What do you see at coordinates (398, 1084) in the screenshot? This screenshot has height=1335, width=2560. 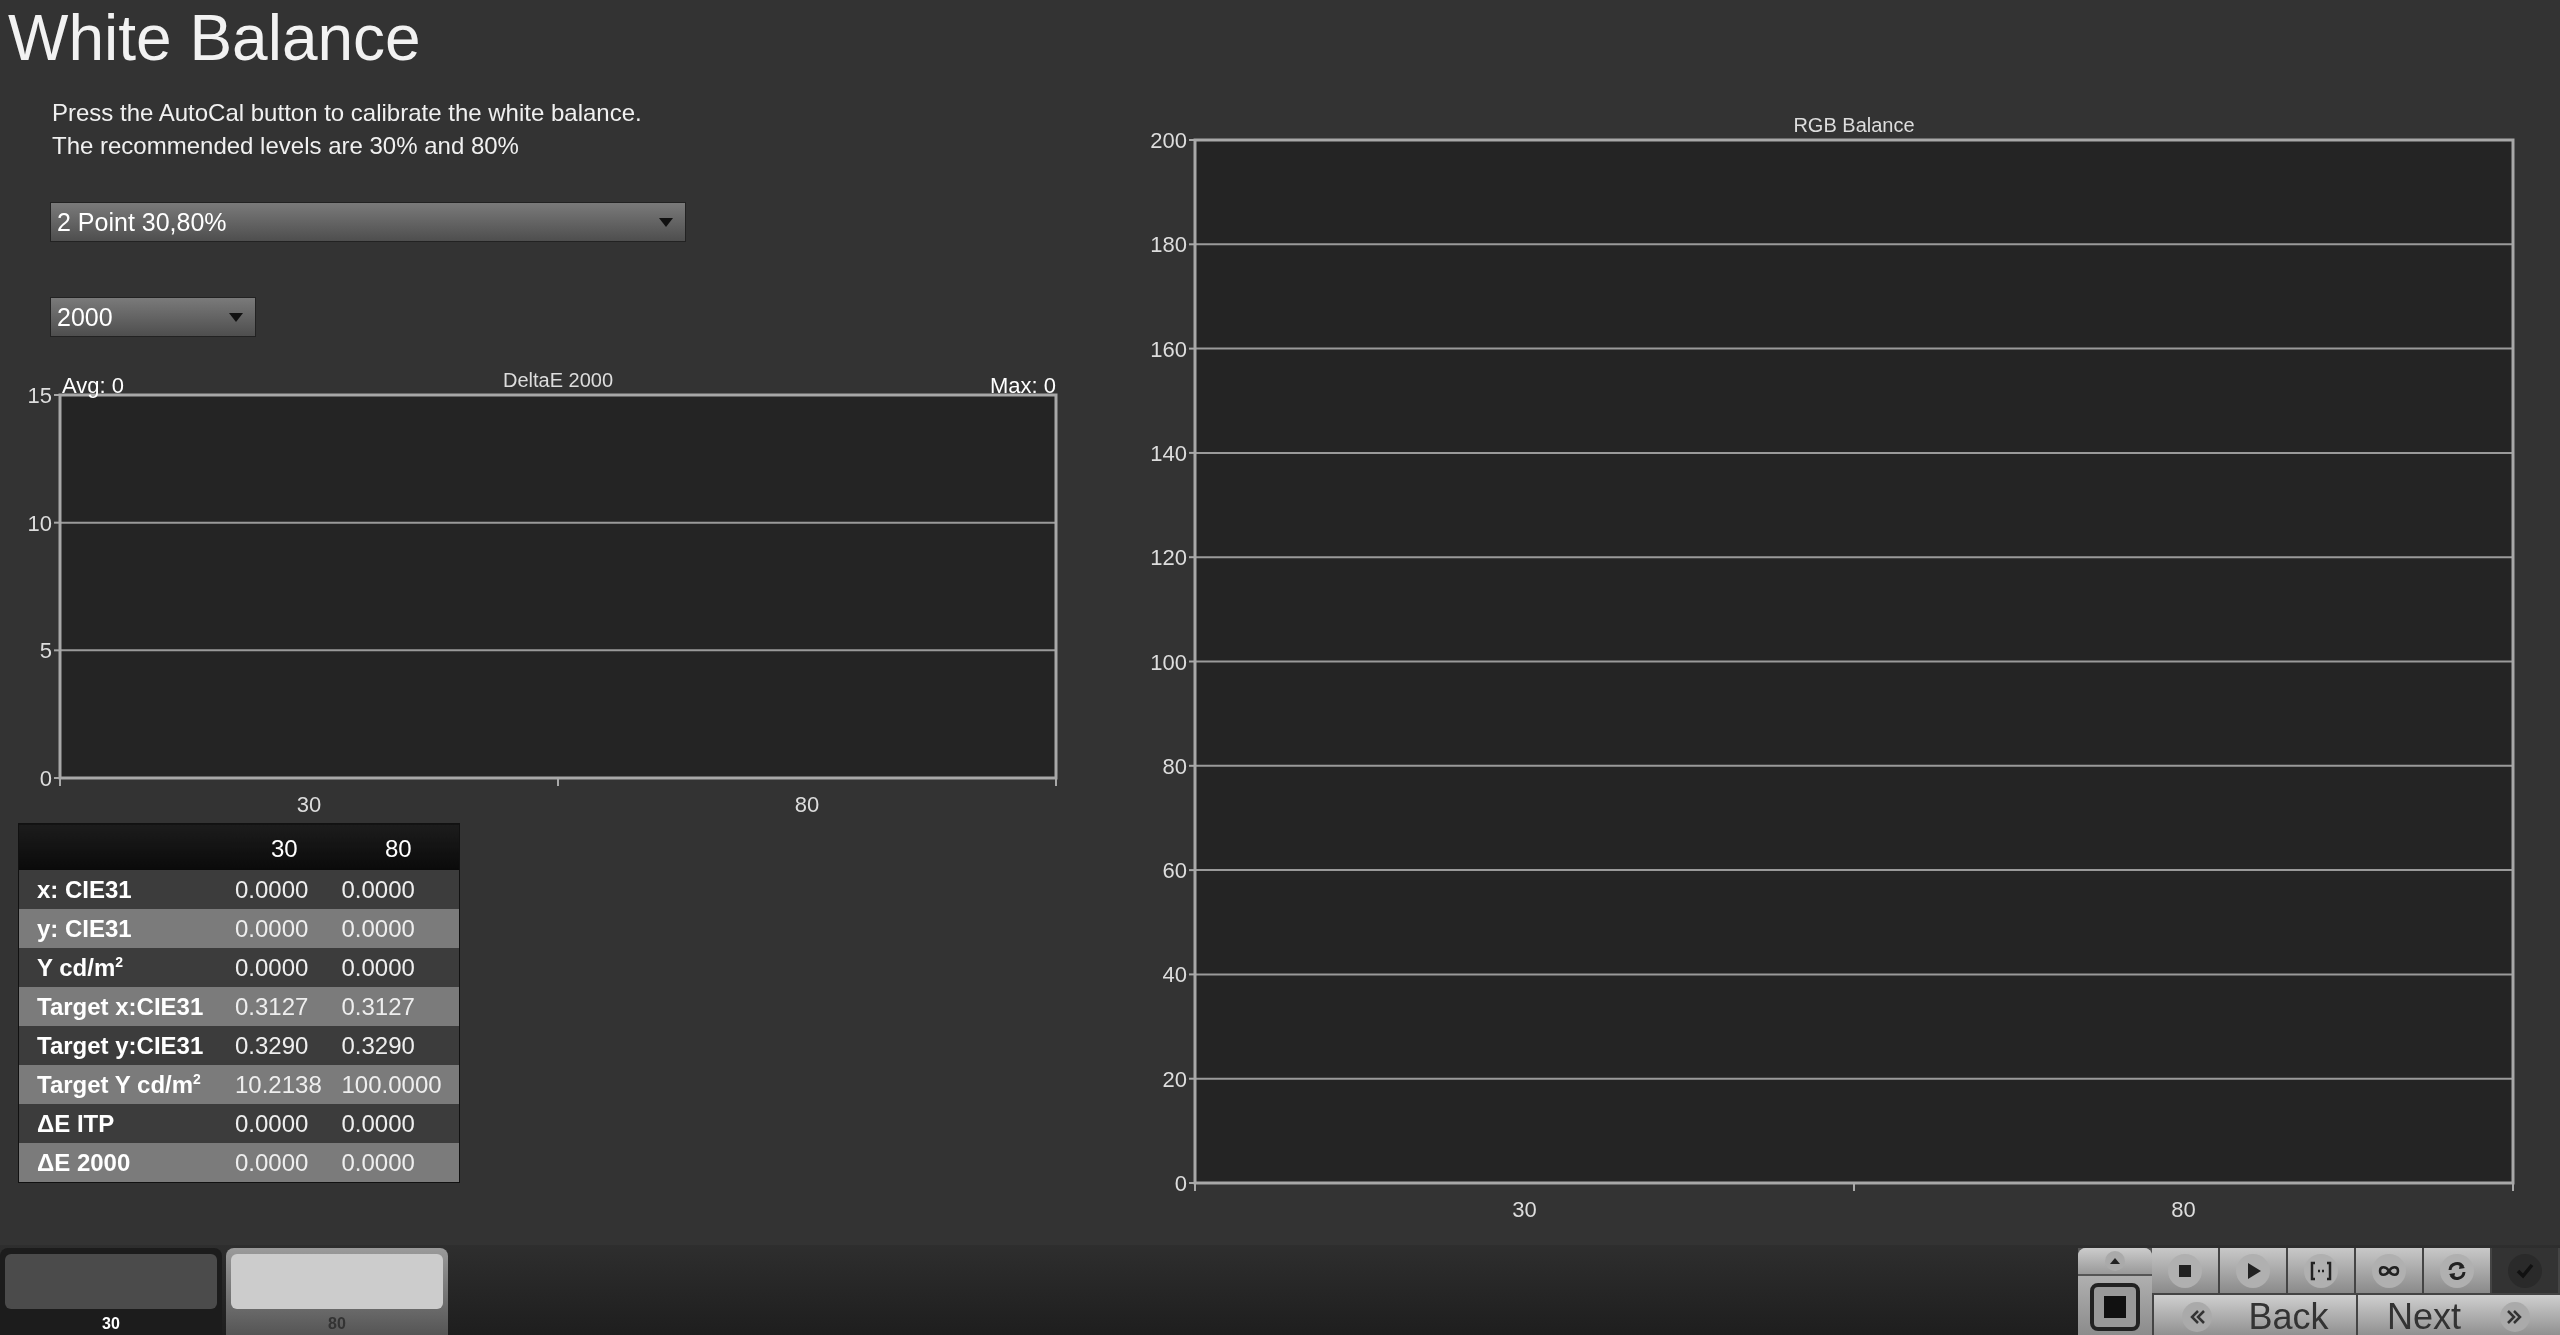 I see `table-cell: 100.0000` at bounding box center [398, 1084].